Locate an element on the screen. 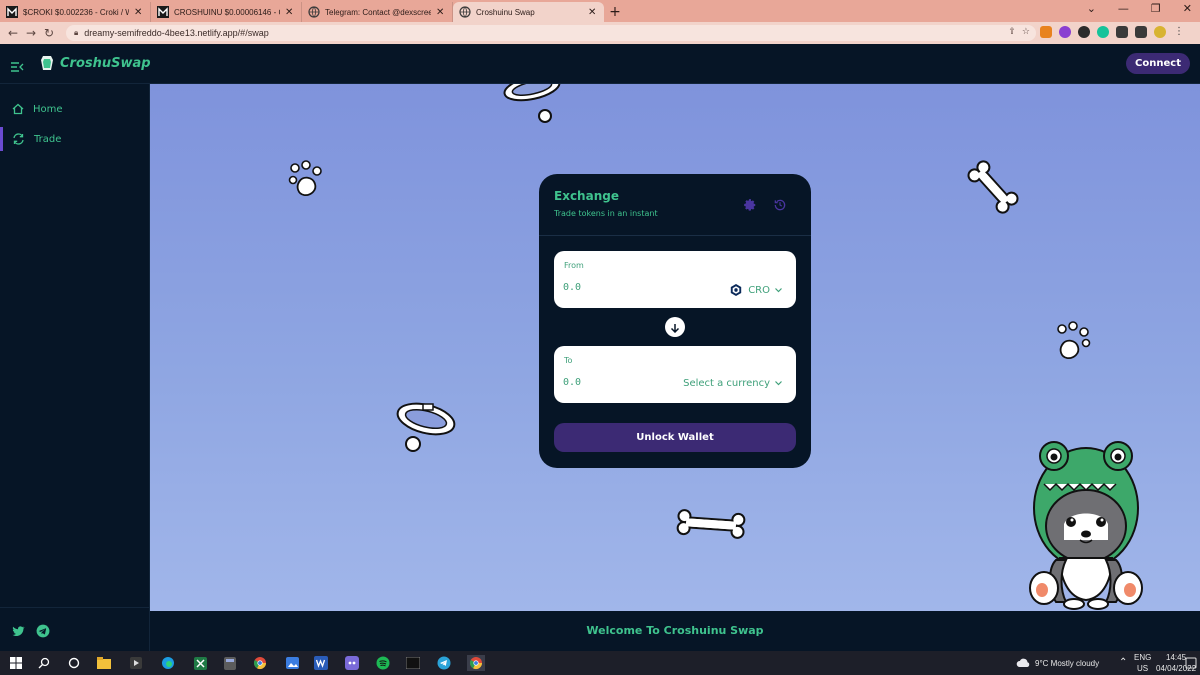  from-field: From CRO is located at coordinates (675, 279).